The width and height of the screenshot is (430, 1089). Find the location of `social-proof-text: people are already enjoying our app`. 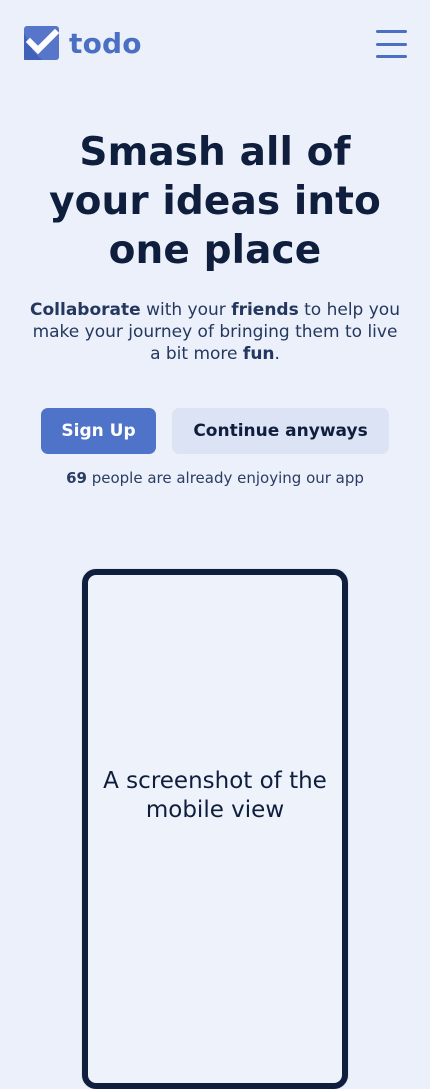

social-proof-text: people are already enjoying our app is located at coordinates (225, 478).